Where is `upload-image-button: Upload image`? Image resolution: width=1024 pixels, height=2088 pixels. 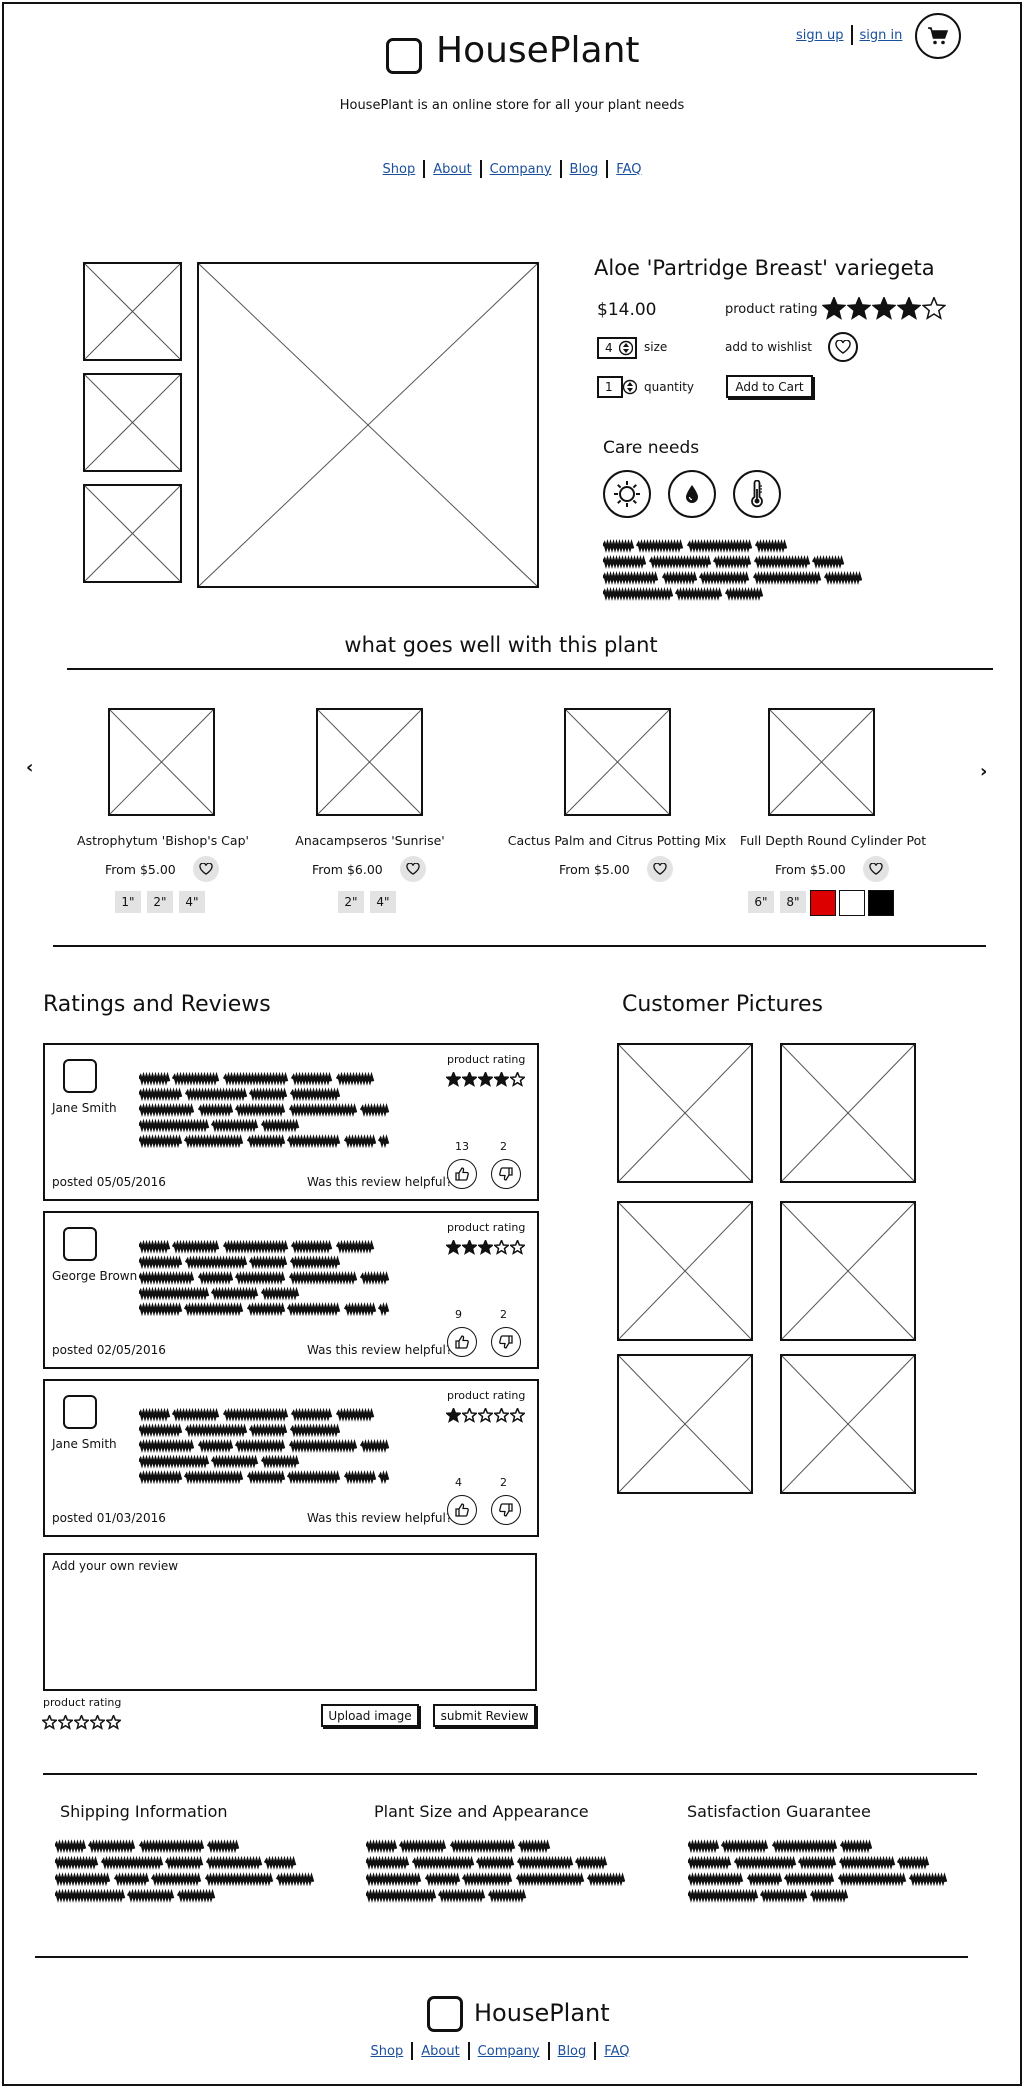 upload-image-button: Upload image is located at coordinates (370, 1715).